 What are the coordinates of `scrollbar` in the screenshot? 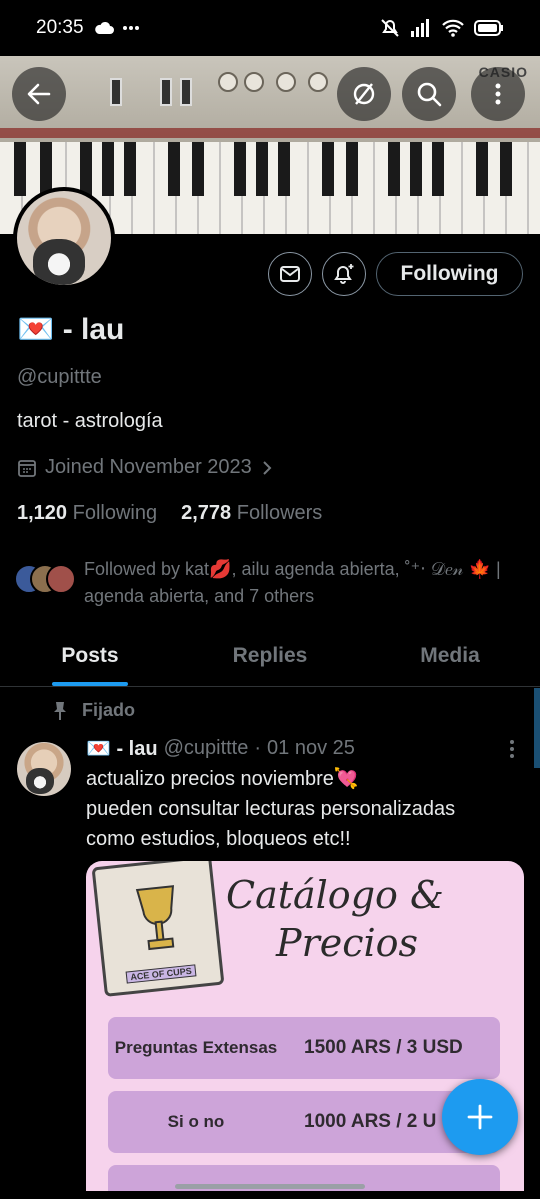 It's located at (537, 728).